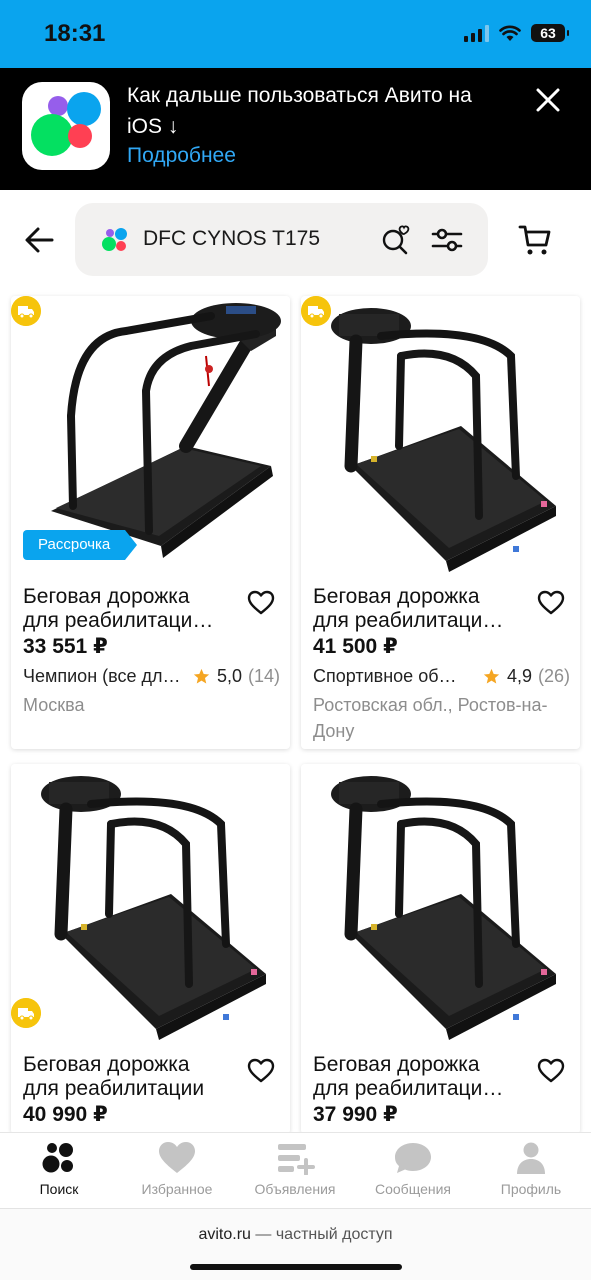 The width and height of the screenshot is (591, 1280). What do you see at coordinates (531, 1189) in the screenshot?
I see `tab-label: Профиль` at bounding box center [531, 1189].